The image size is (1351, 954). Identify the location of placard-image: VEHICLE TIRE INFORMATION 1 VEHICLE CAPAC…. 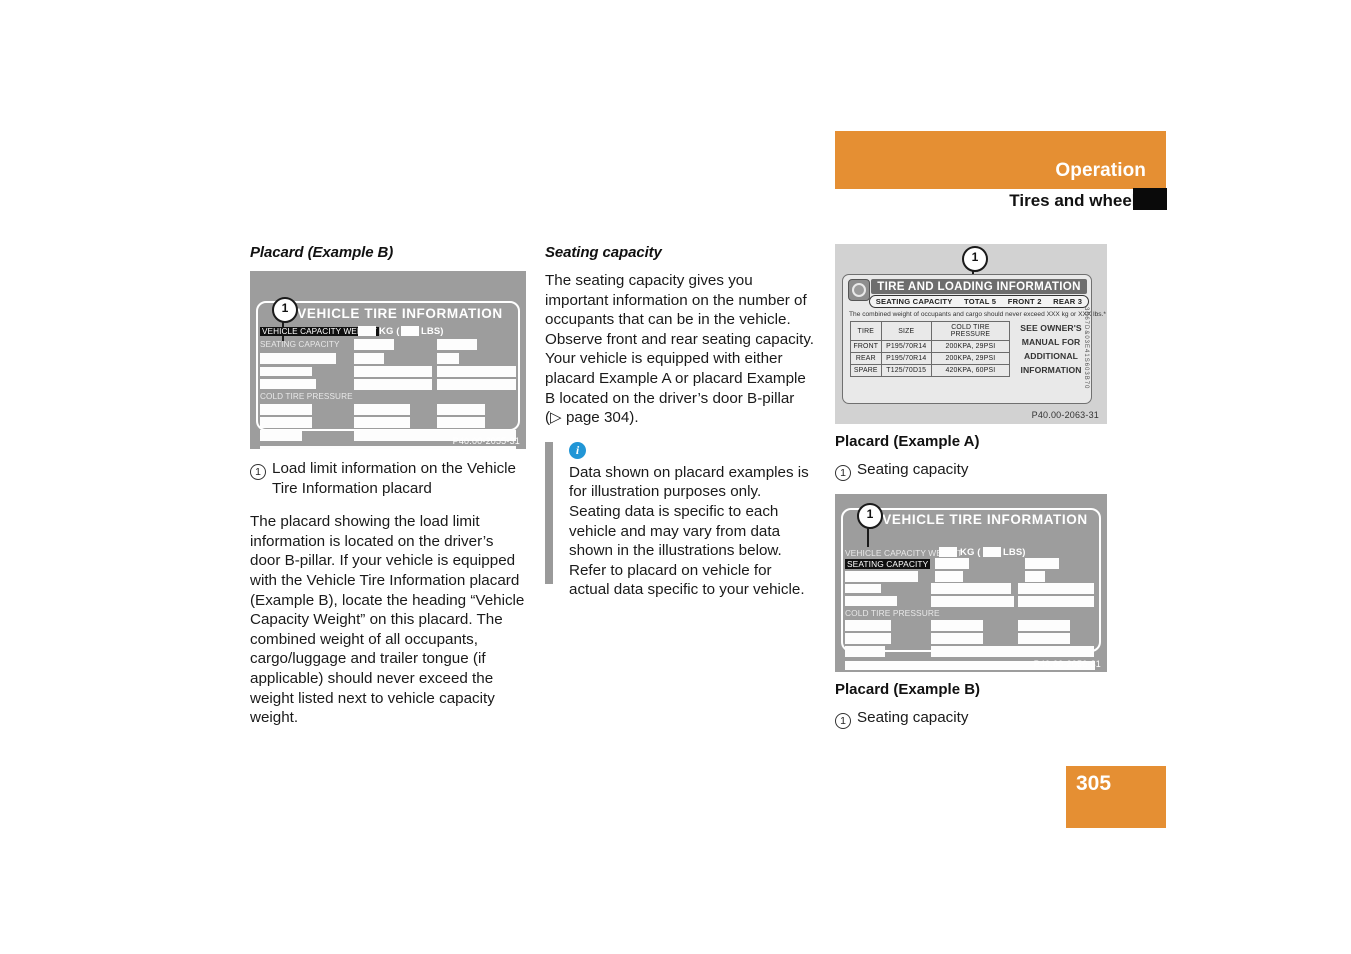
(388, 360).